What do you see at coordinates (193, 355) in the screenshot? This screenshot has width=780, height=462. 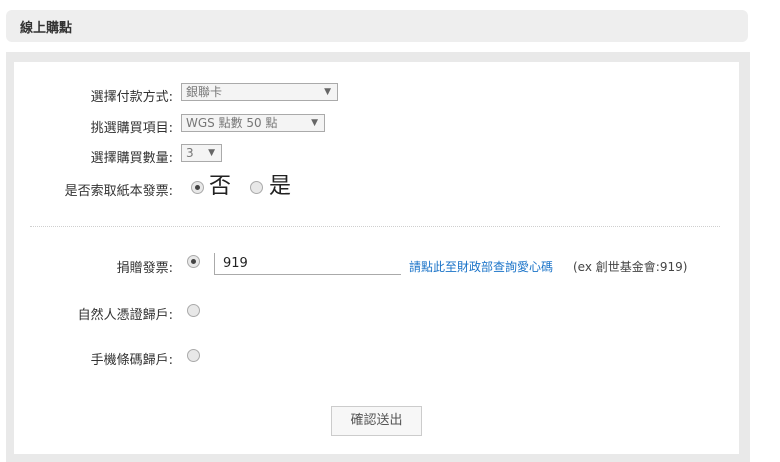 I see `mobile-barcode-carrier-radio` at bounding box center [193, 355].